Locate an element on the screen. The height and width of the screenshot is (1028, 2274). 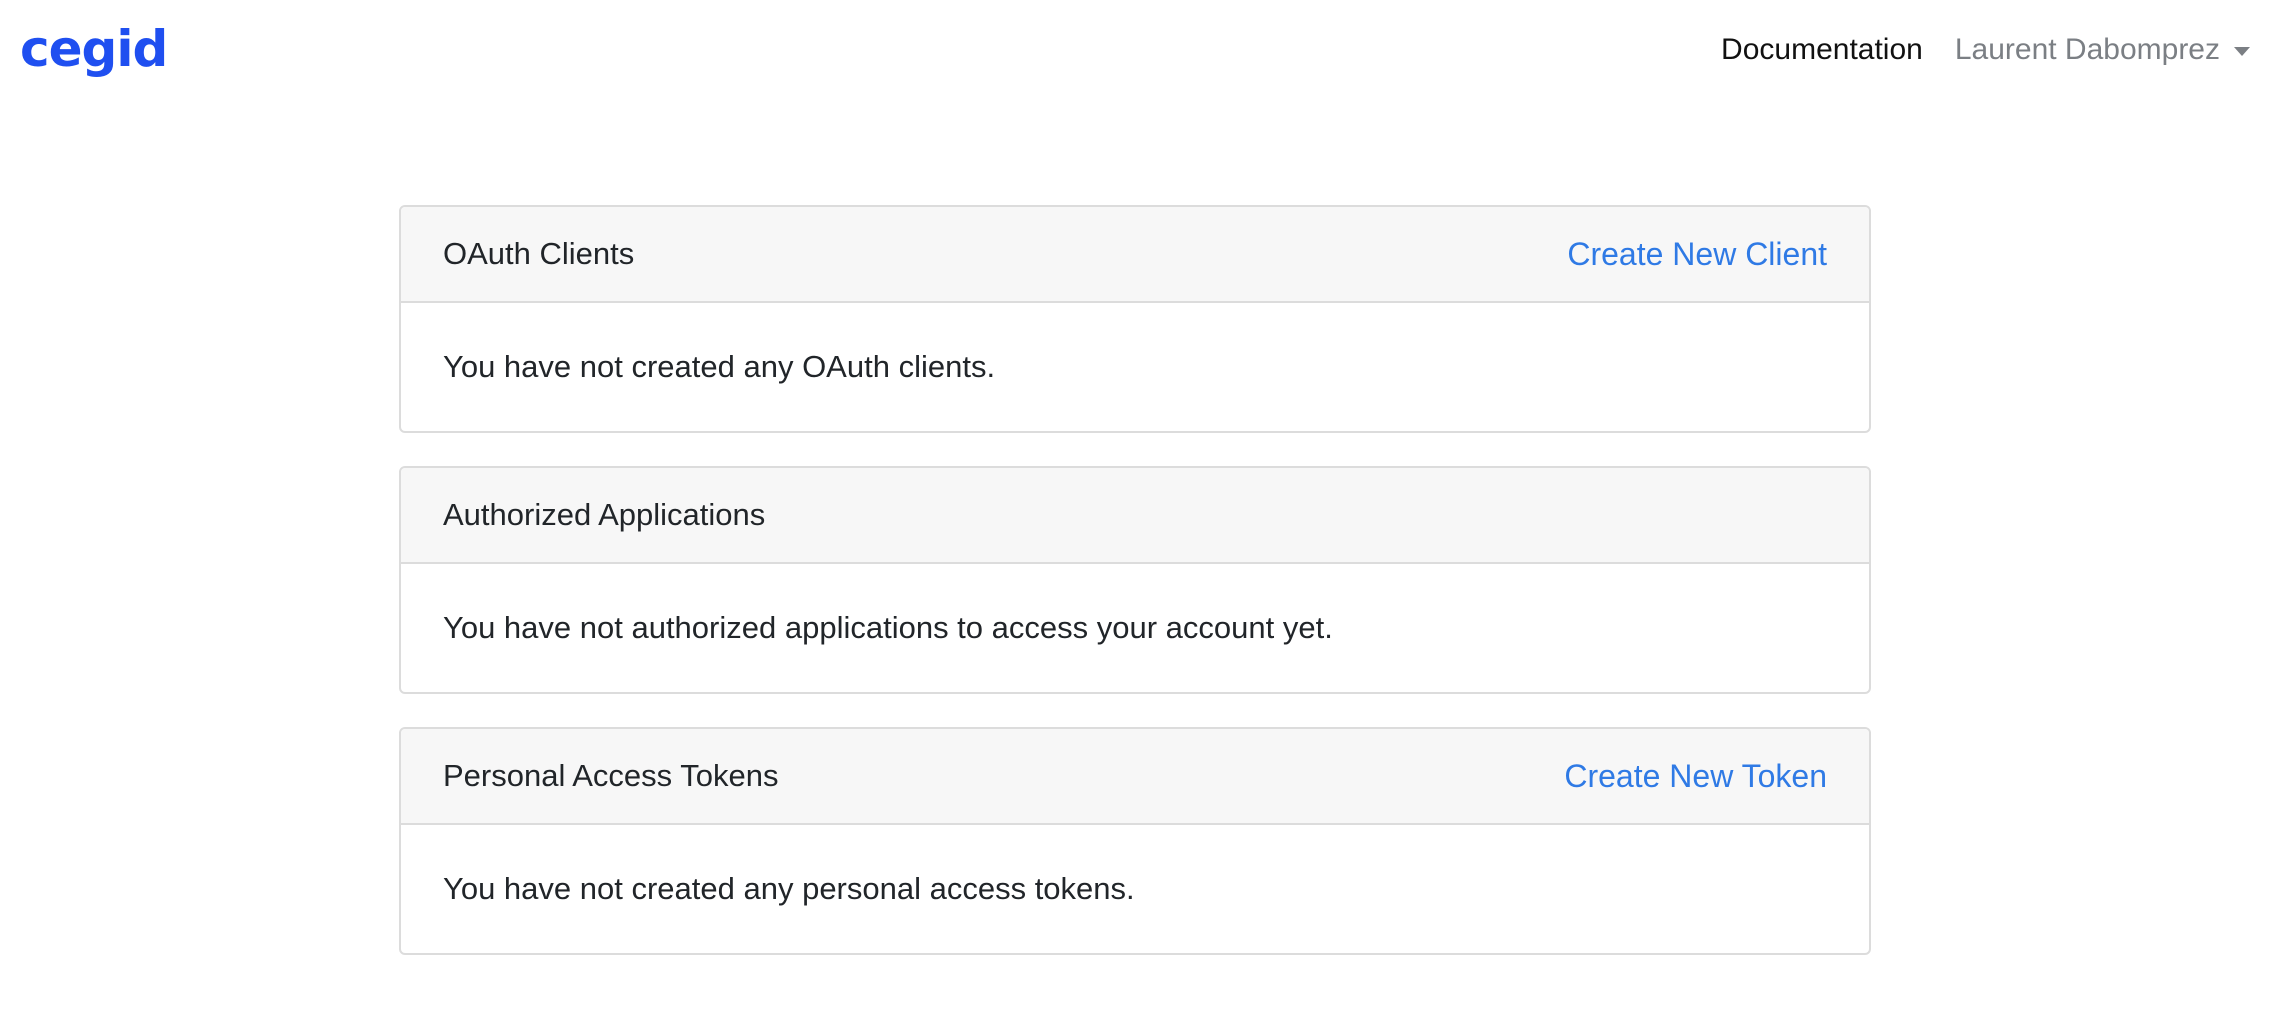
card-title: Personal Access Tokens is located at coordinates (611, 775).